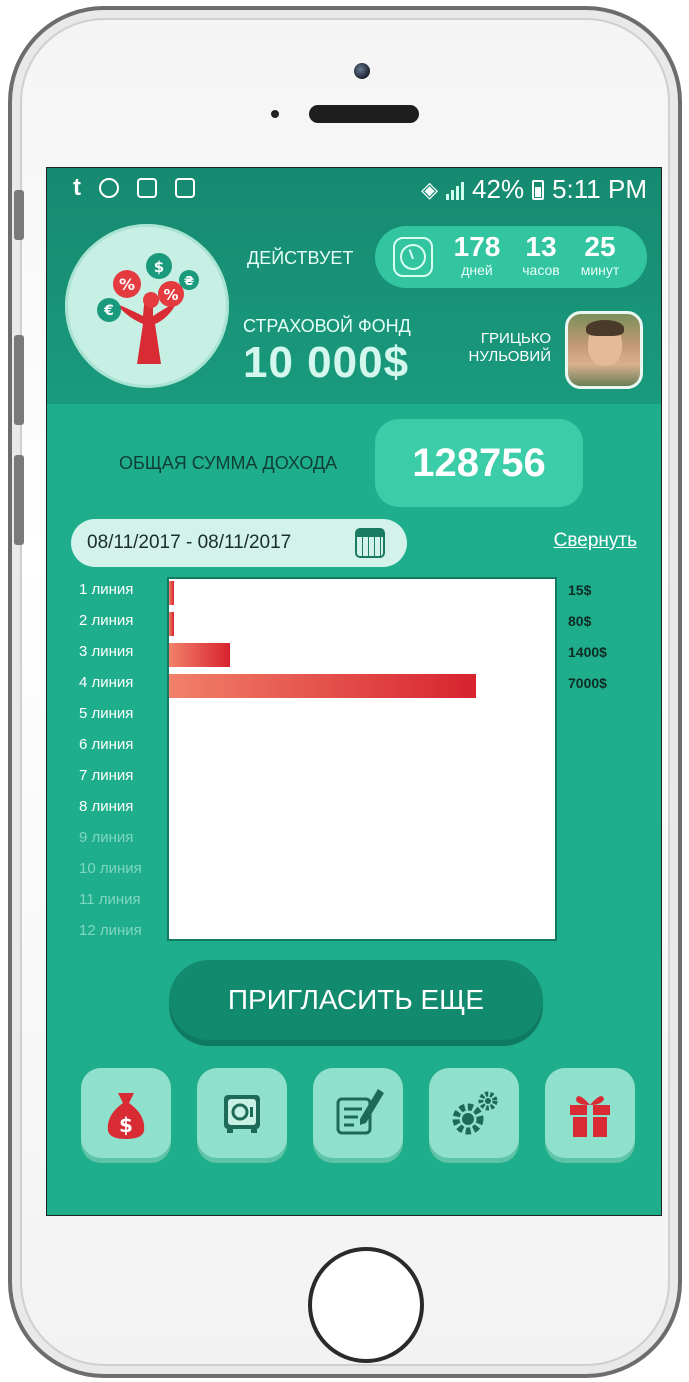 This screenshot has width=689, height=1382. I want to click on date-range-picker: 08/11/2017 - 08/11/2017, so click(239, 543).